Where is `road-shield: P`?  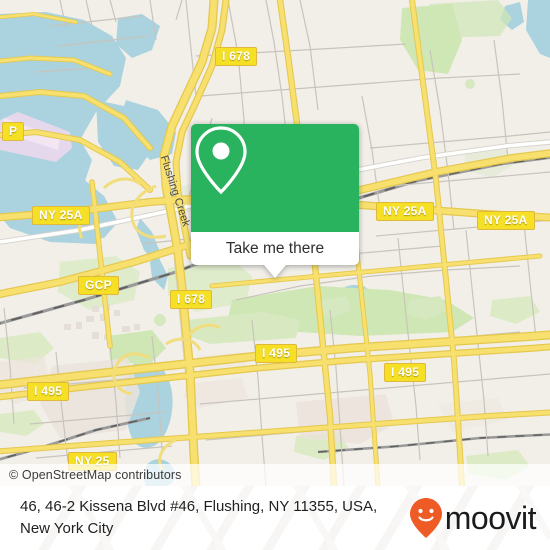 road-shield: P is located at coordinates (13, 131).